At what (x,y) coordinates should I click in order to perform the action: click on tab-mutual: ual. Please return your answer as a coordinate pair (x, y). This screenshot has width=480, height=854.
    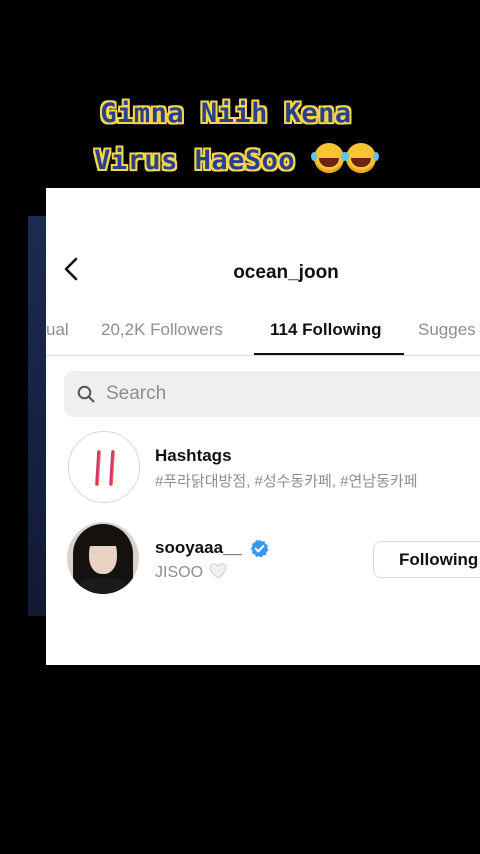
    Looking at the image, I should click on (57, 330).